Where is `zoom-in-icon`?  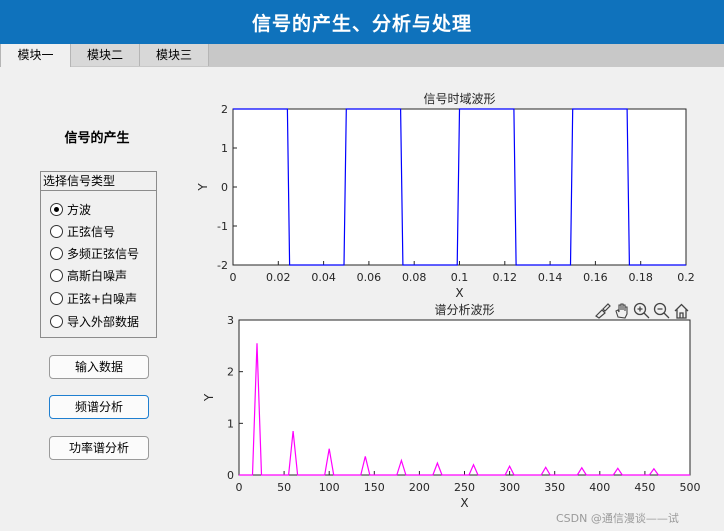 zoom-in-icon is located at coordinates (641, 310).